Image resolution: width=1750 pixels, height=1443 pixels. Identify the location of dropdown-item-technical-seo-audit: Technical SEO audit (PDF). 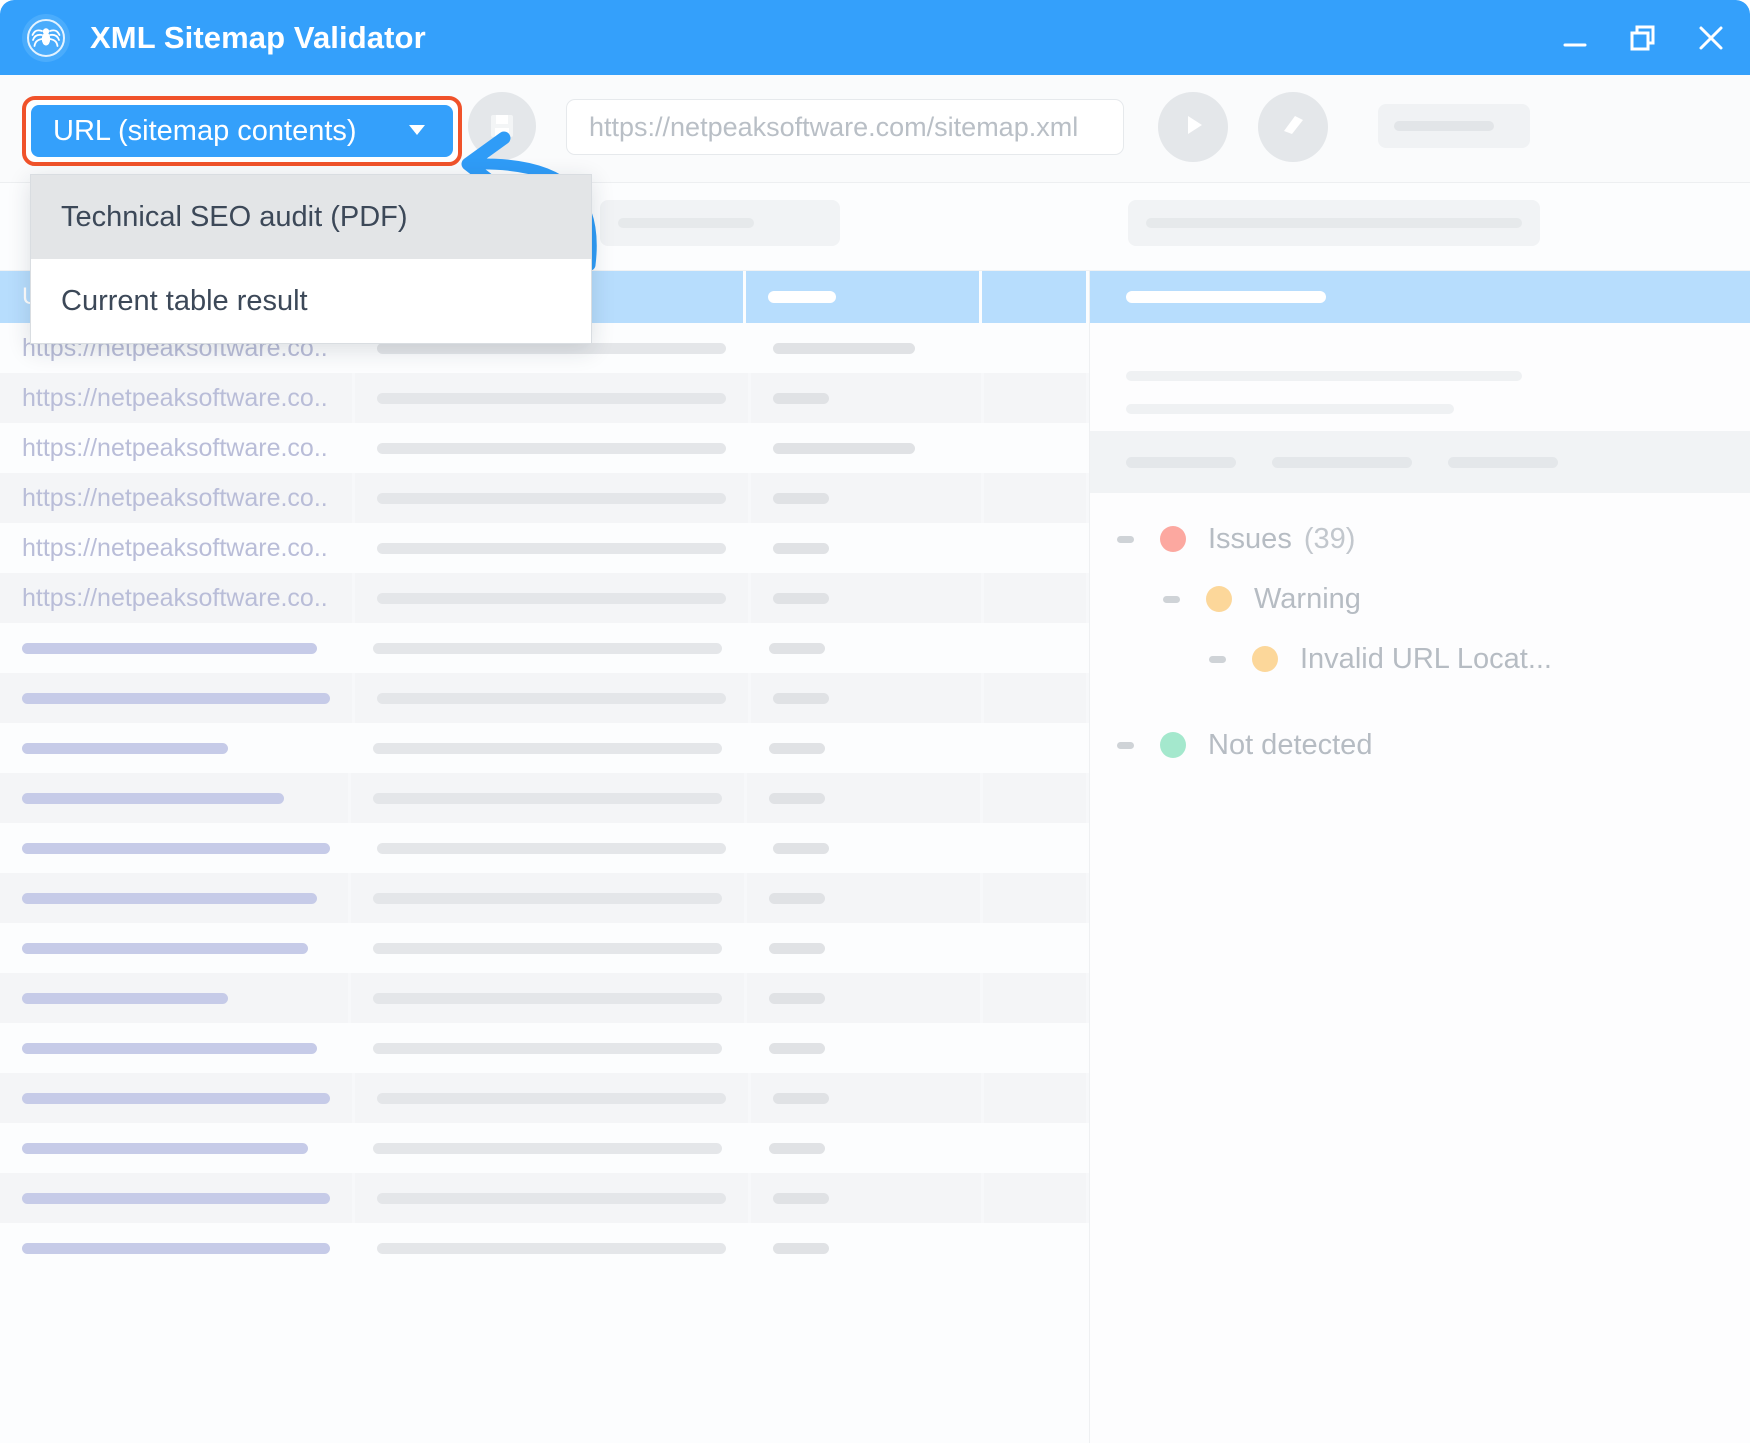
(311, 217).